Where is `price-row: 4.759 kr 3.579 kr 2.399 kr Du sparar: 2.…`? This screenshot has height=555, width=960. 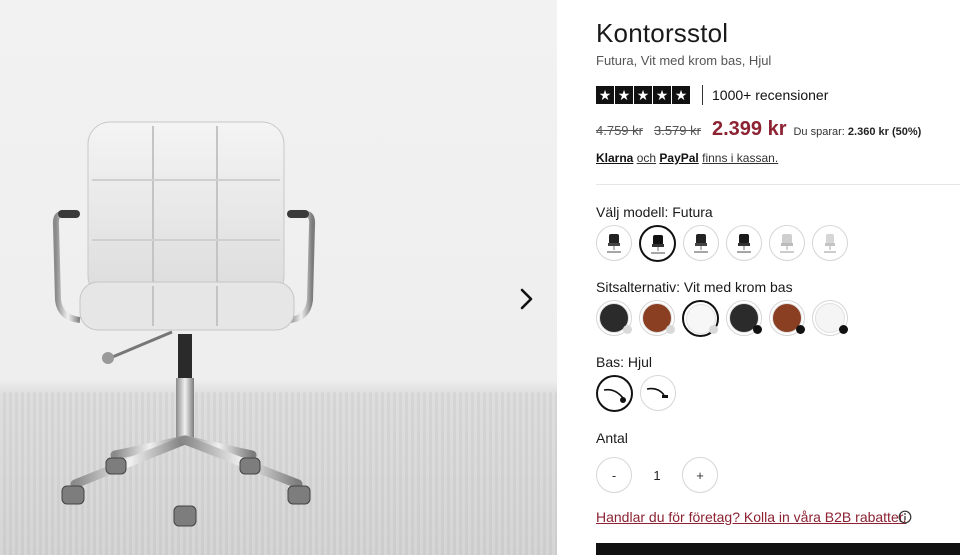 price-row: 4.759 kr 3.579 kr 2.399 kr Du sparar: 2.… is located at coordinates (758, 129).